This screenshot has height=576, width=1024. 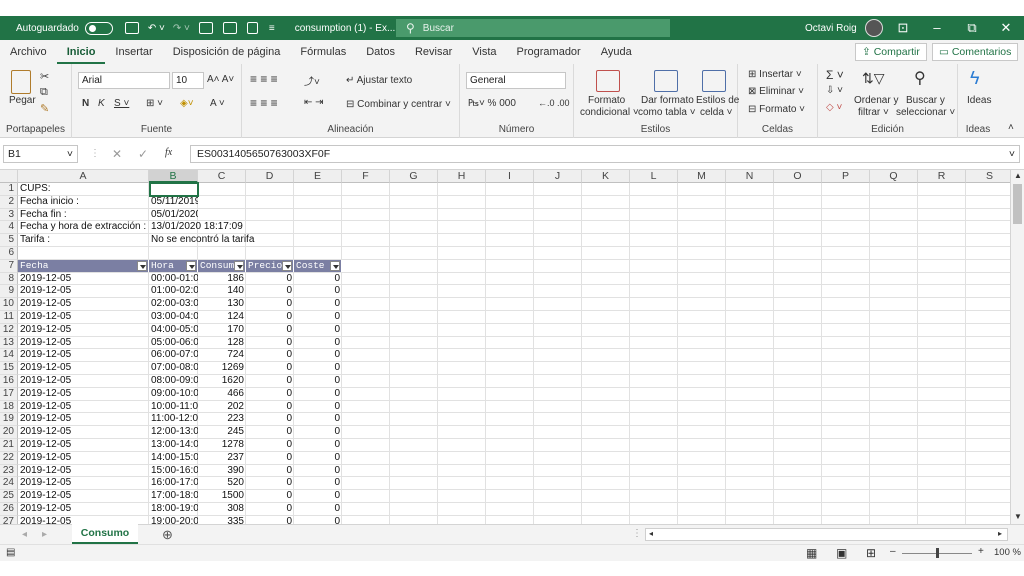 I want to click on close-icon: ✕, so click(x=1006, y=28).